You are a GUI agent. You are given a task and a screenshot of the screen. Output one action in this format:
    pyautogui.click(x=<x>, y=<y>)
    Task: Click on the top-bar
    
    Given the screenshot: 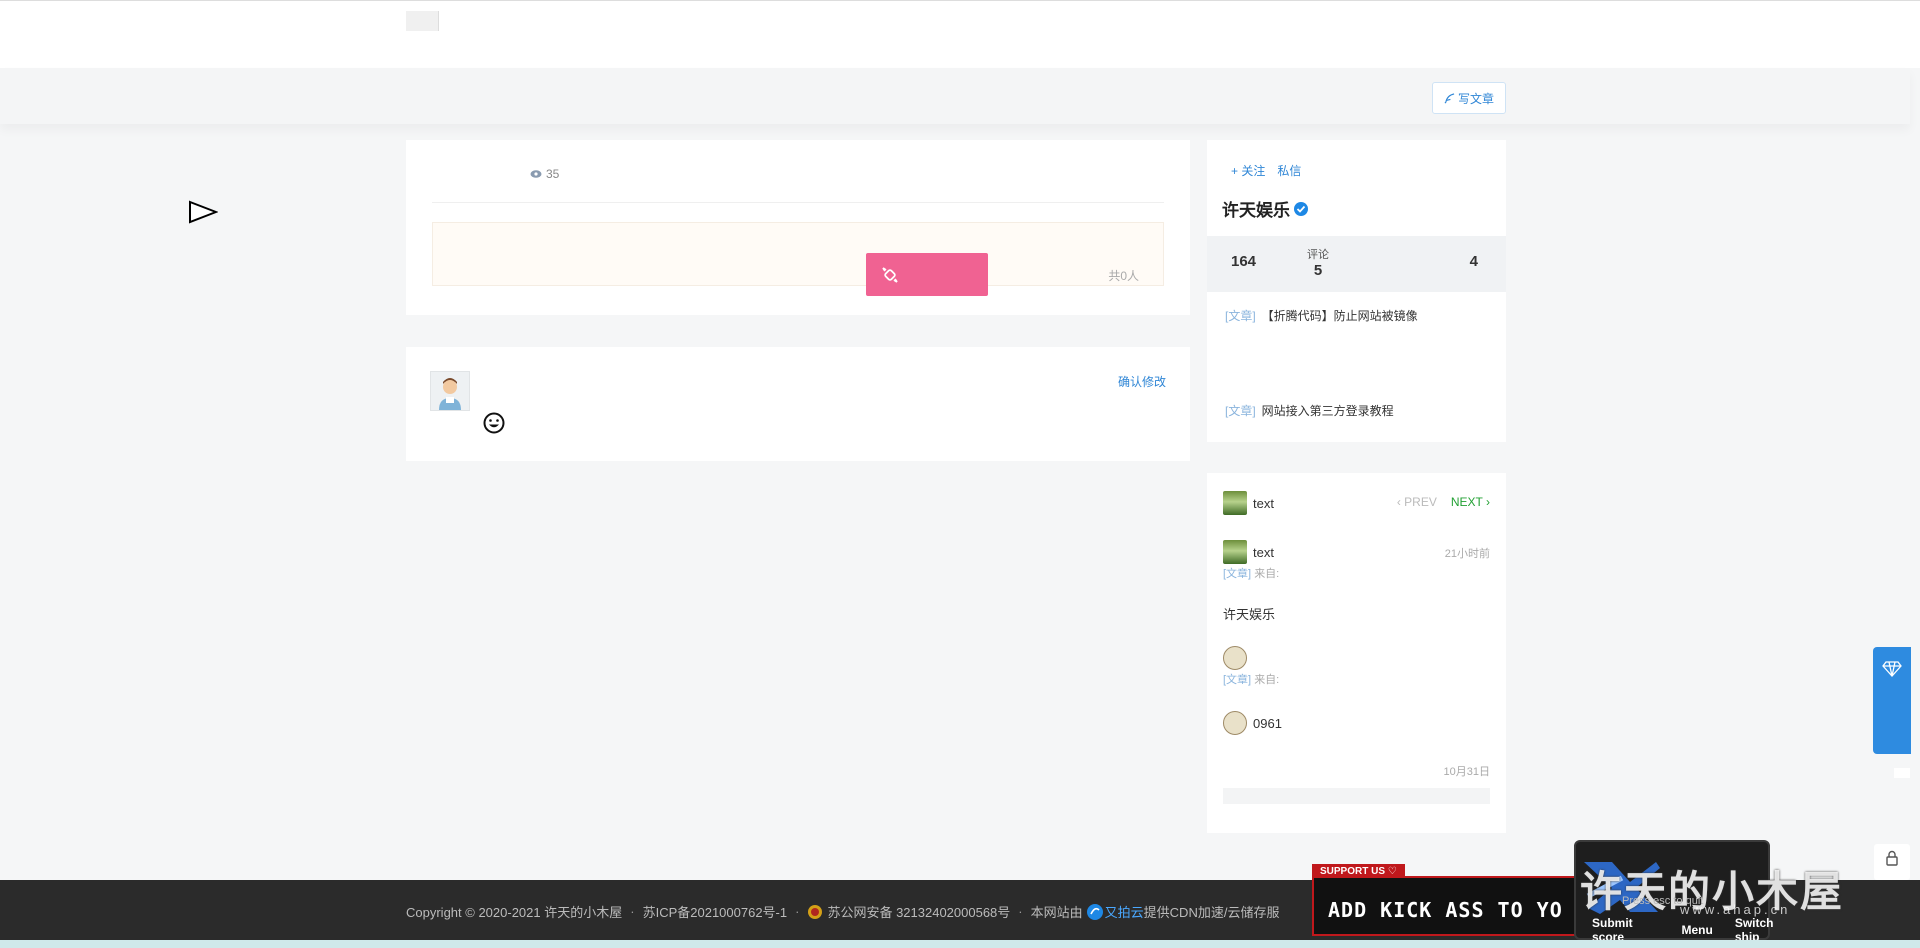 What is the action you would take?
    pyautogui.click(x=960, y=34)
    